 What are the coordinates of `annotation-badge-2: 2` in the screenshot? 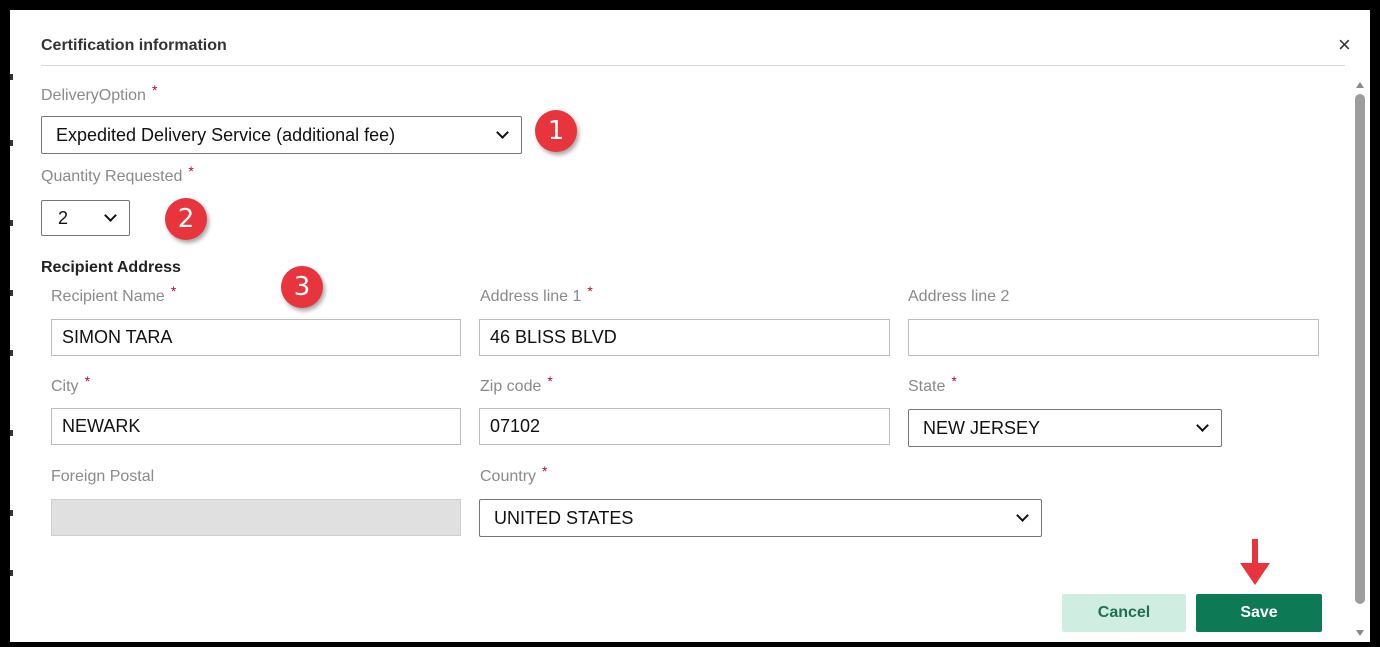 It's located at (186, 219).